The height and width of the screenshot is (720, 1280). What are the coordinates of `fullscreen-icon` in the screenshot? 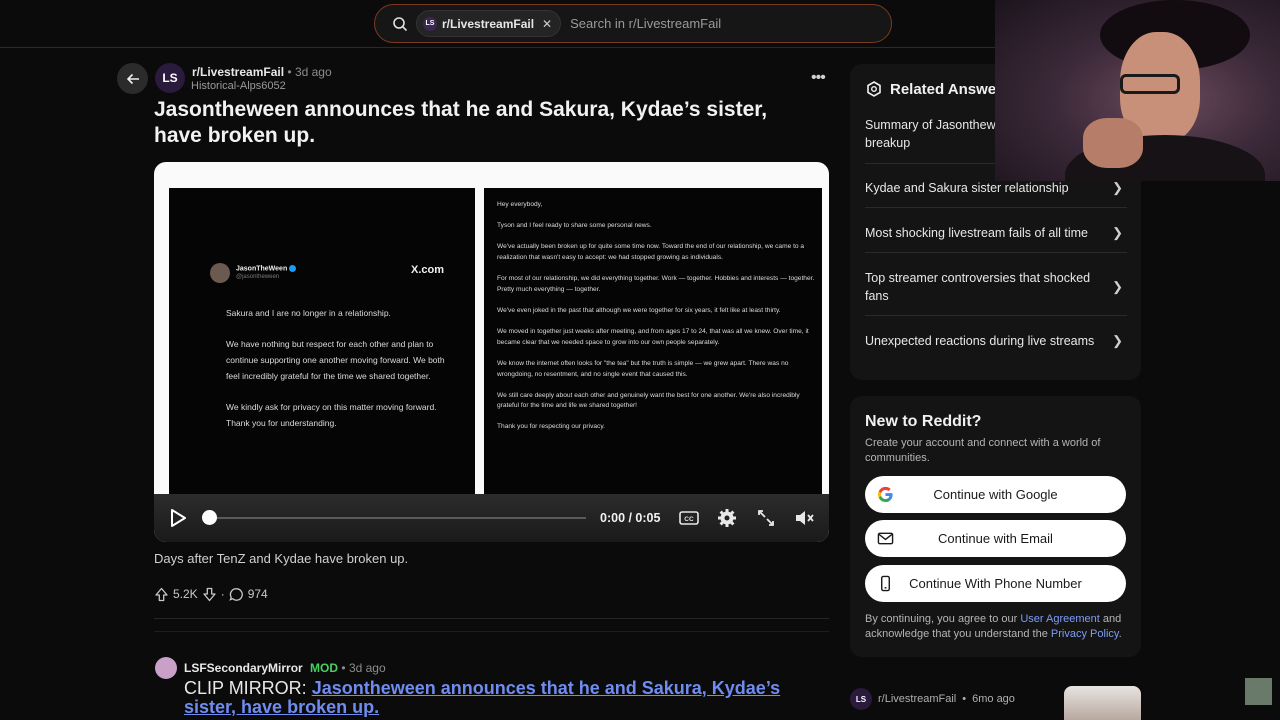 It's located at (766, 518).